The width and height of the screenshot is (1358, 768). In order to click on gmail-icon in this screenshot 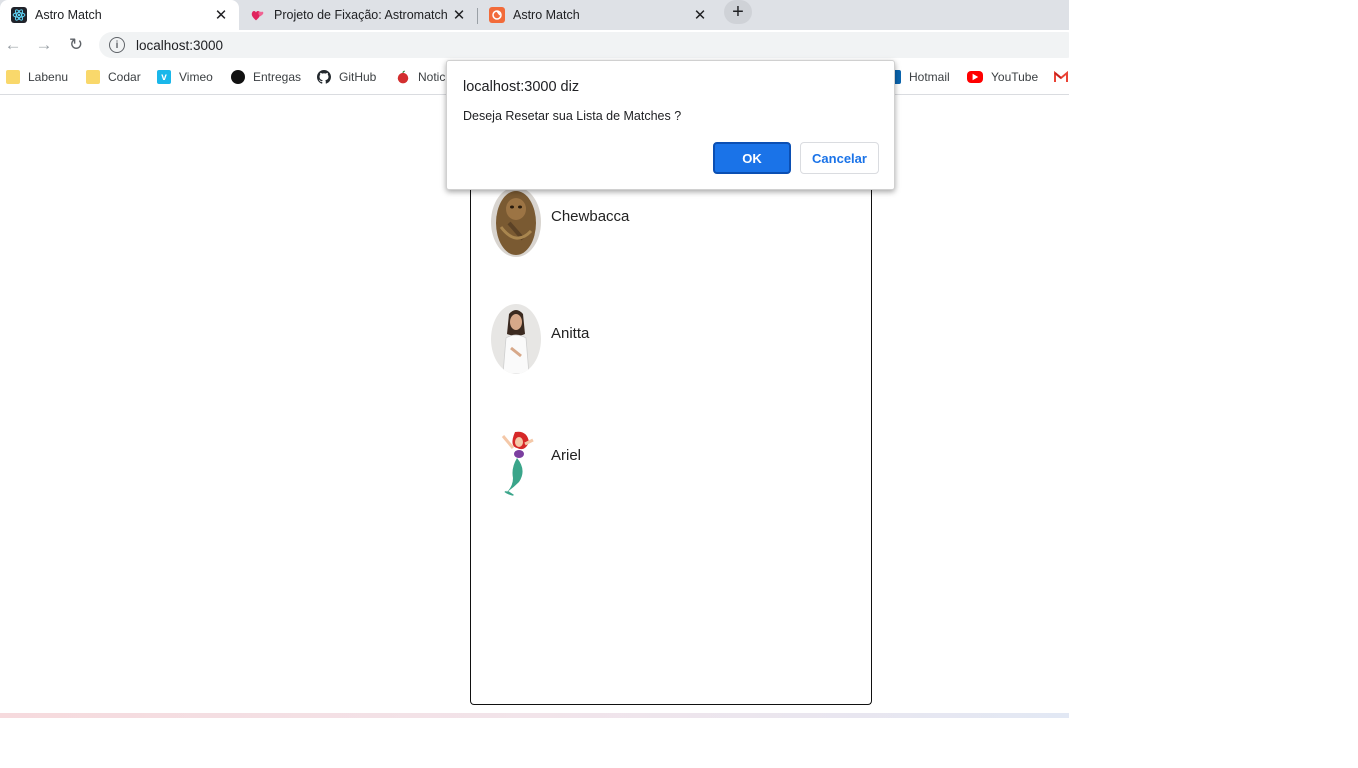, I will do `click(1061, 77)`.